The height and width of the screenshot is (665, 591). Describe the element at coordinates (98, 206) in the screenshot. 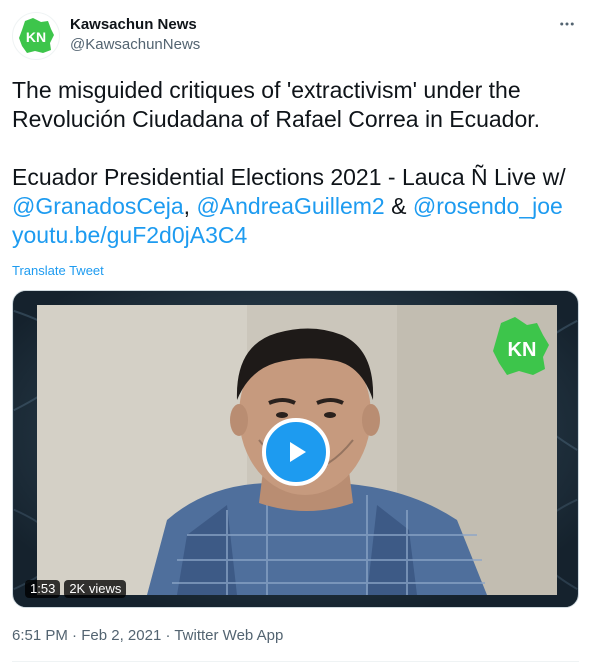

I see `mention-granadosceja: @GranadosCeja` at that location.